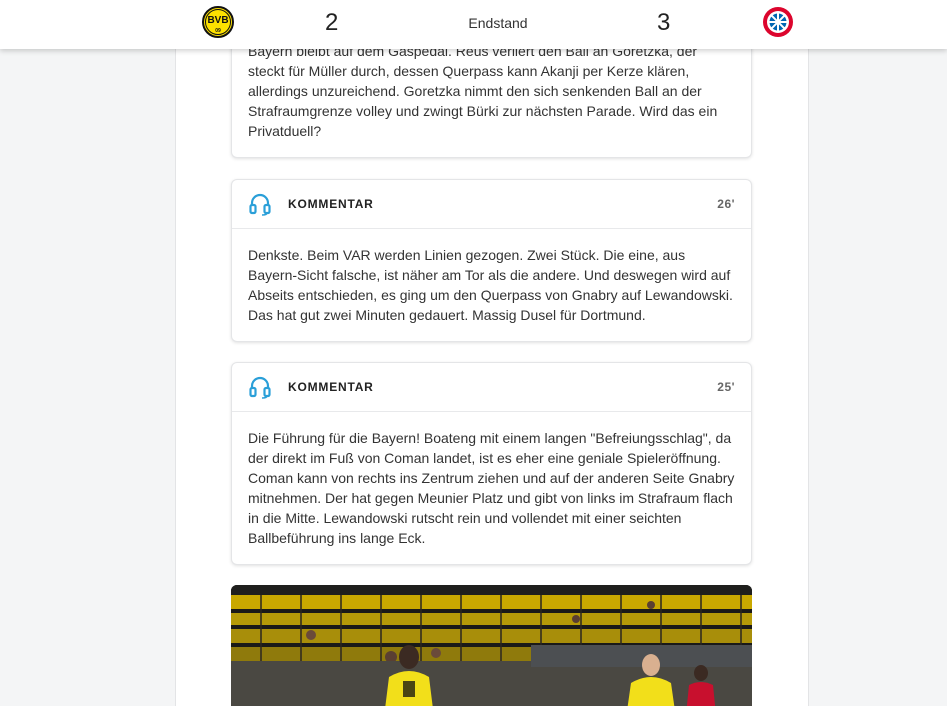 The width and height of the screenshot is (947, 706). I want to click on fc-bayern-logo-icon, so click(778, 22).